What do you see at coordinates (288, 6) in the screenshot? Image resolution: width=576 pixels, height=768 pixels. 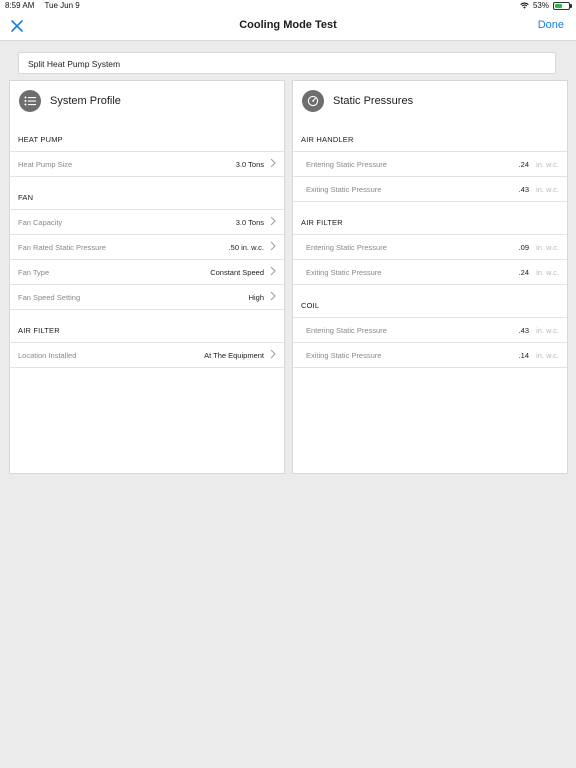 I see `status-bar: 8:59 AM Tue Jun 9 53%` at bounding box center [288, 6].